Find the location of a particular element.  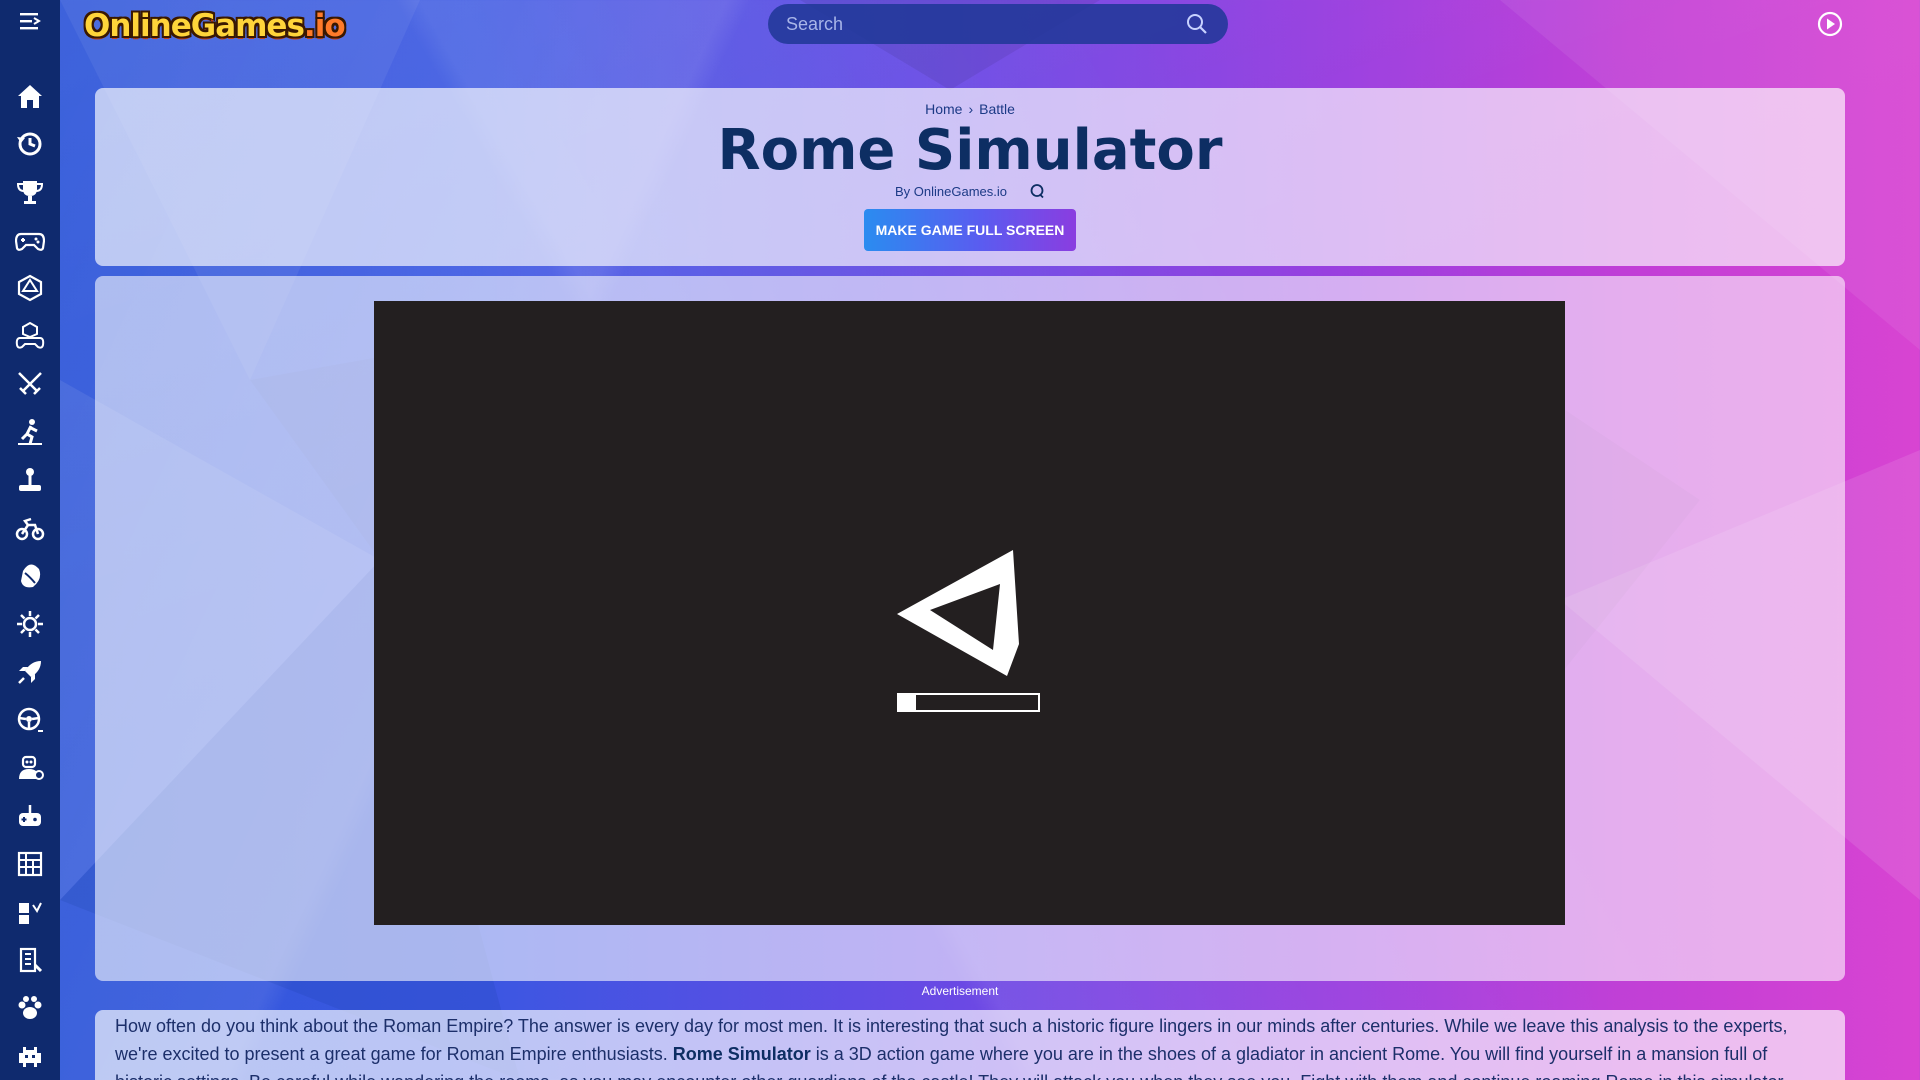

comment-icon is located at coordinates (1037, 191).